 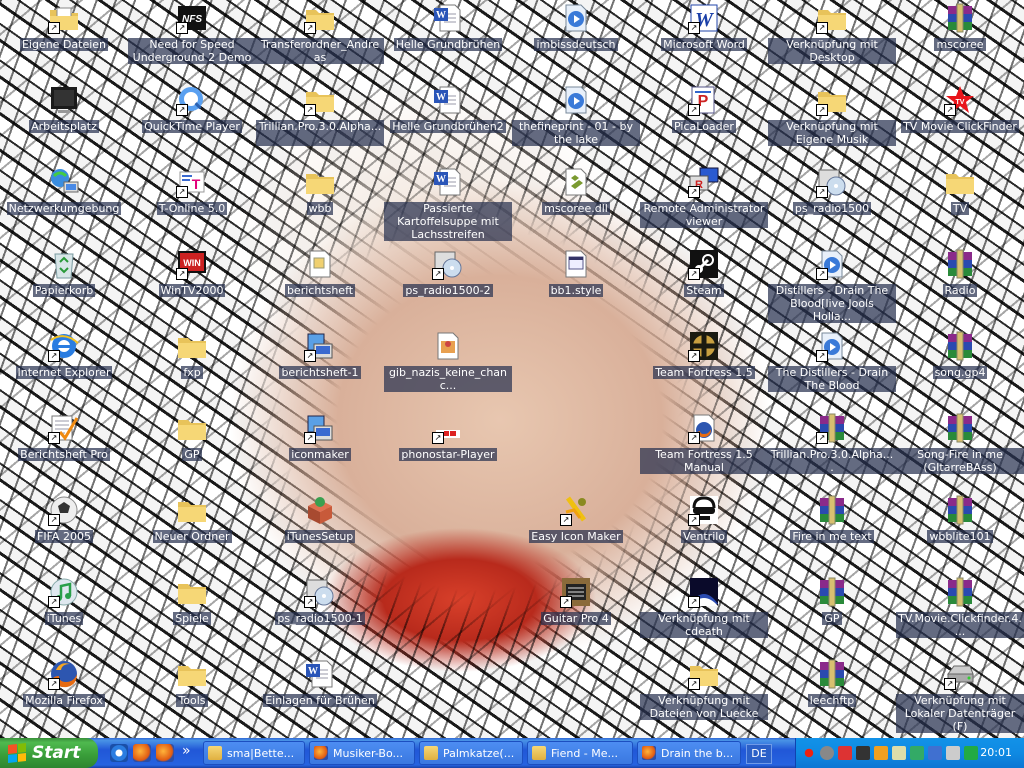 What do you see at coordinates (192, 616) in the screenshot?
I see `desktop-icon: Spiele` at bounding box center [192, 616].